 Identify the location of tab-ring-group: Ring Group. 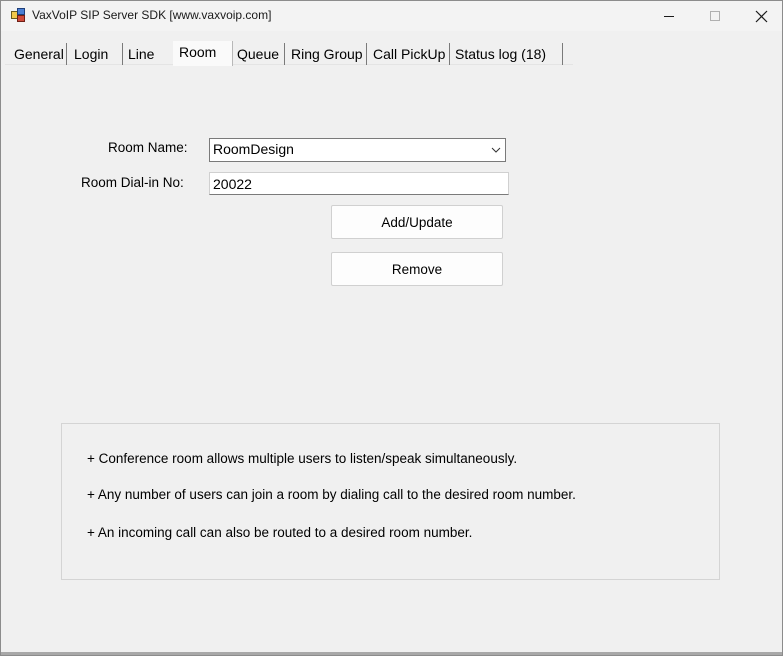
(326, 54).